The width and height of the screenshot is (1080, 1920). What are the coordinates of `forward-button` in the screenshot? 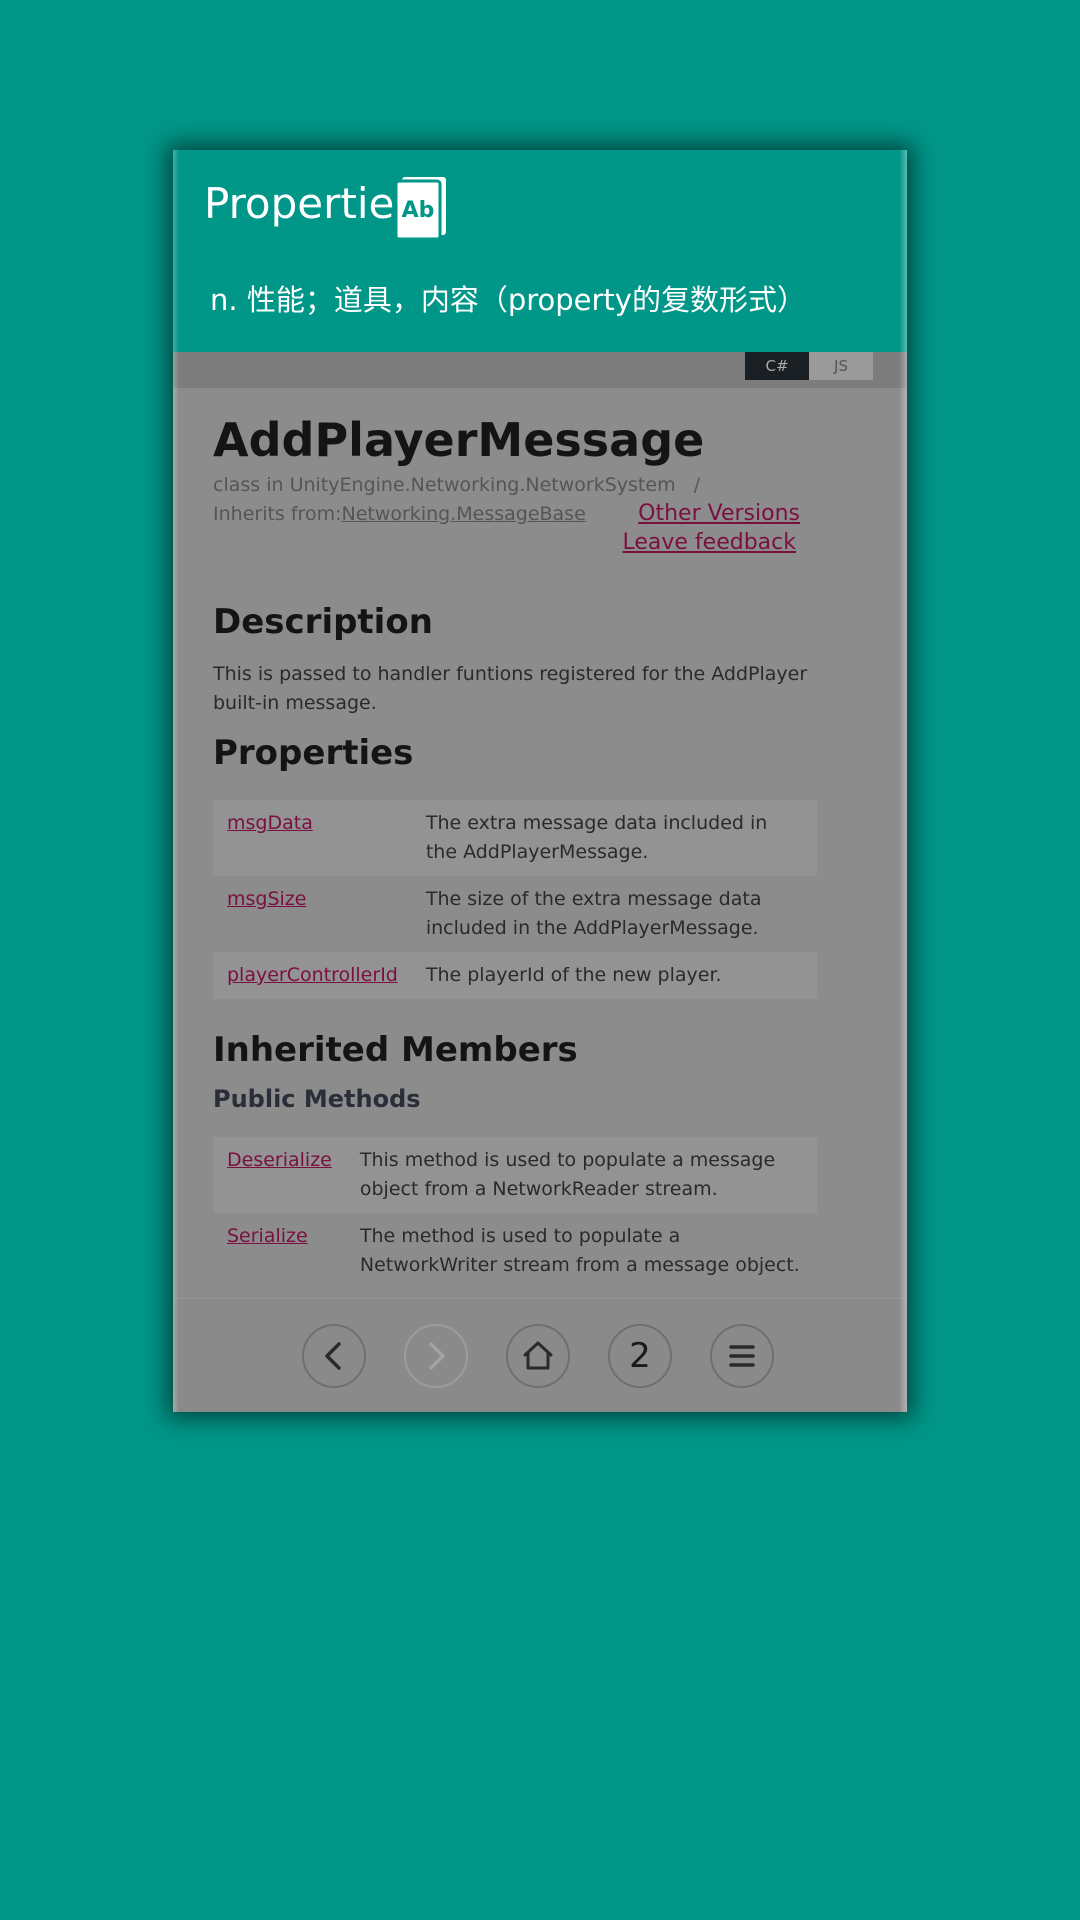 It's located at (436, 1356).